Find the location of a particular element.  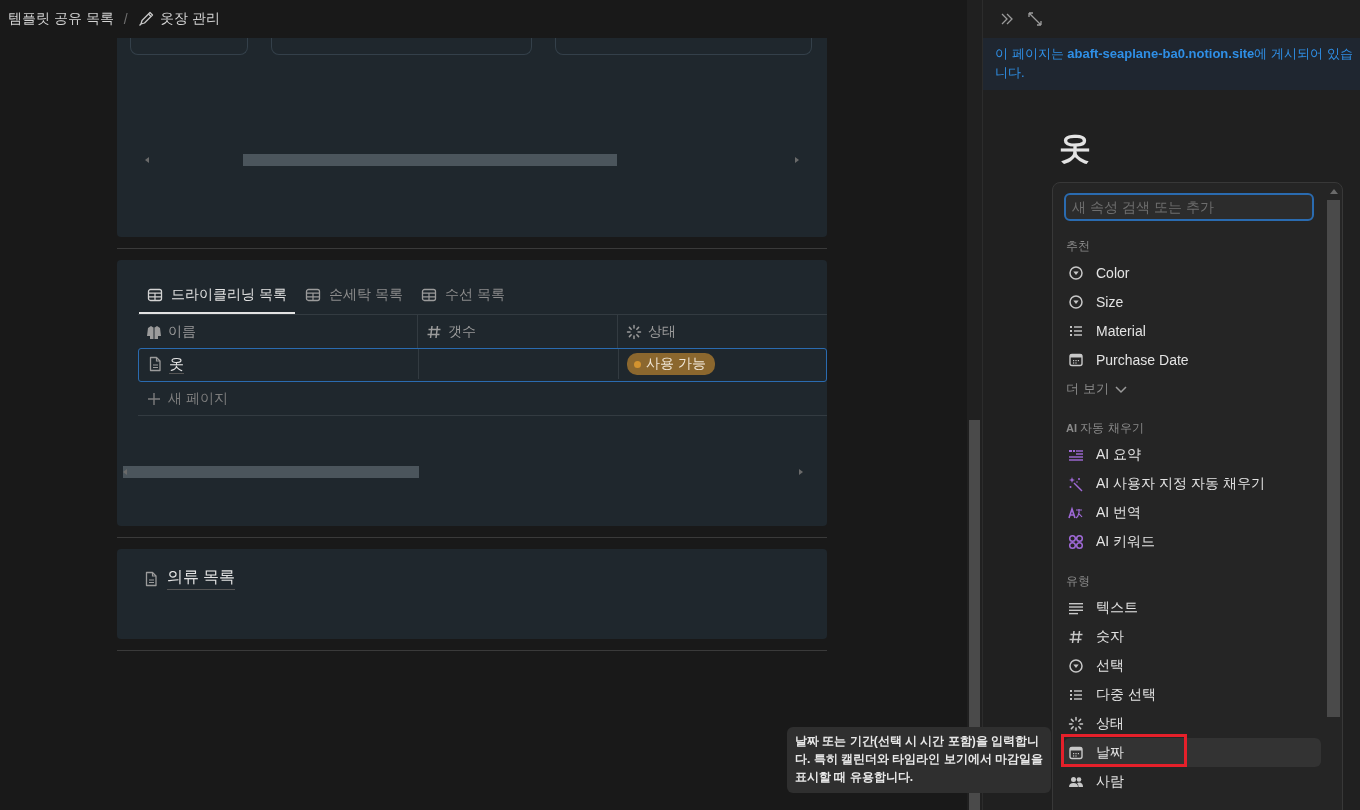

page-link: 의류 목록 is located at coordinates (201, 578).